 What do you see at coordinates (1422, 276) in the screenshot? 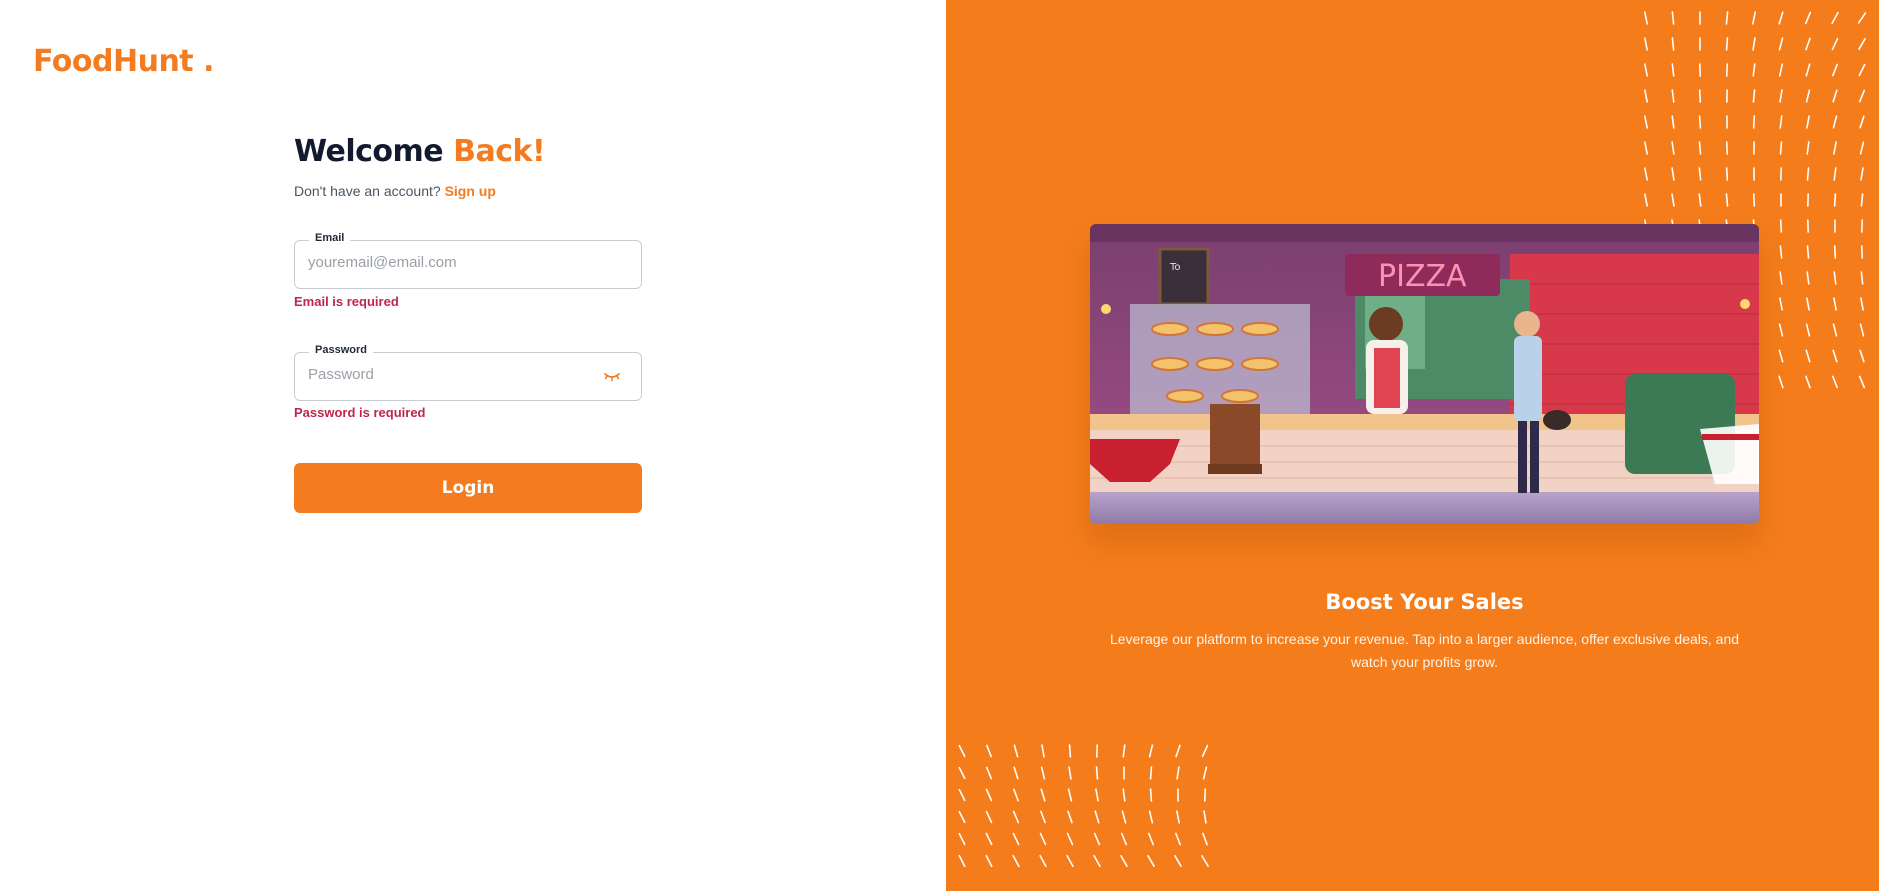
I see `neon-sign-text: PIZZA` at bounding box center [1422, 276].